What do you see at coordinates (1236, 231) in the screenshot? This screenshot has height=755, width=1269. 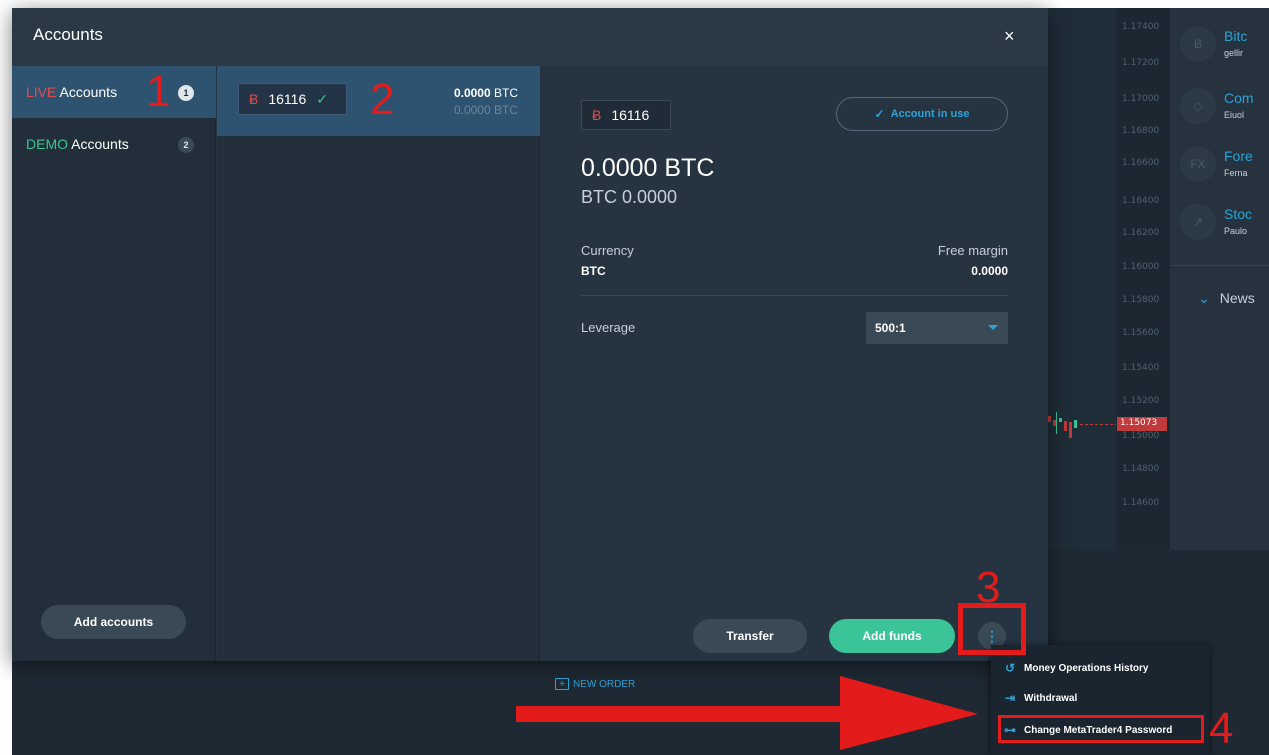 I see `instrument-subtitle: Paulo` at bounding box center [1236, 231].